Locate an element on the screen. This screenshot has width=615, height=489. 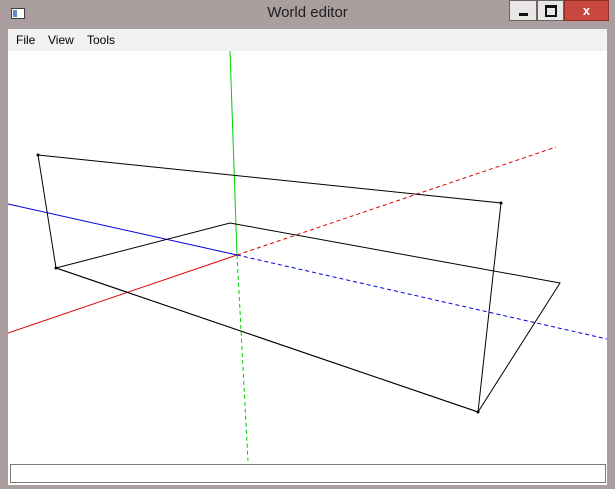
minimize-button is located at coordinates (523, 10).